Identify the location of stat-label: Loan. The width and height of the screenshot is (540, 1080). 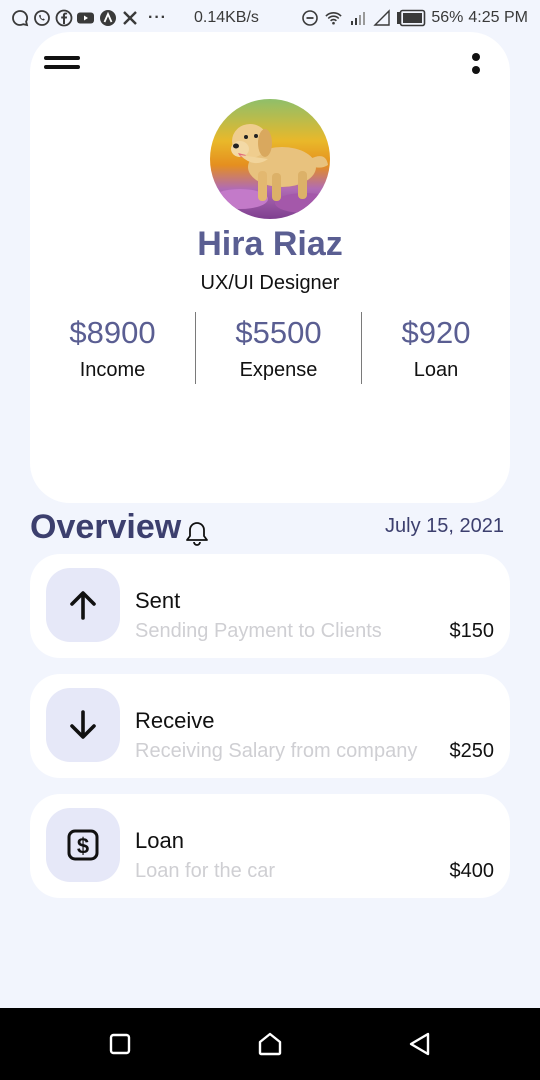
(436, 370).